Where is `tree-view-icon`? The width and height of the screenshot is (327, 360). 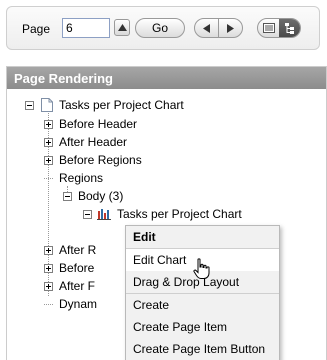 tree-view-icon is located at coordinates (289, 28).